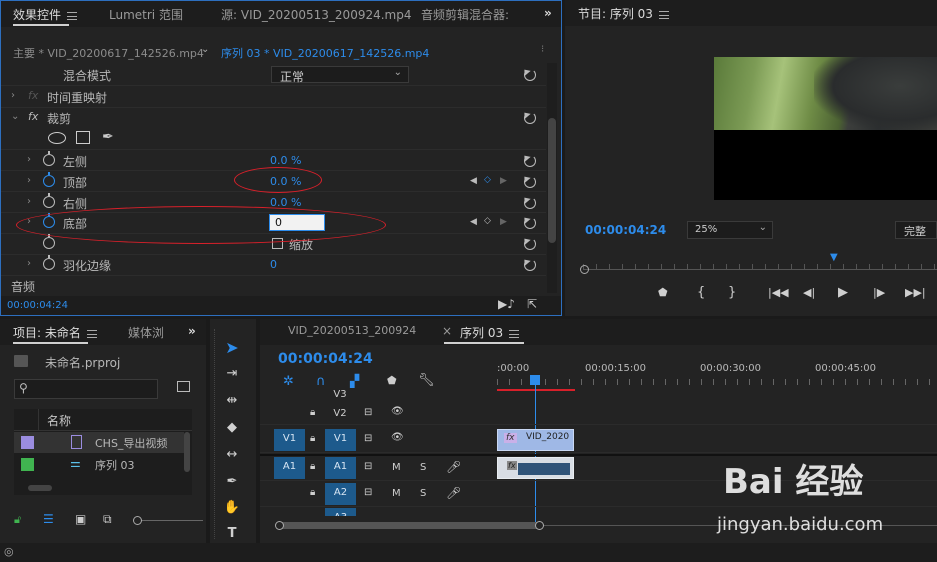  I want to click on ripple-edit-tool-icon: ⇹, so click(232, 402).